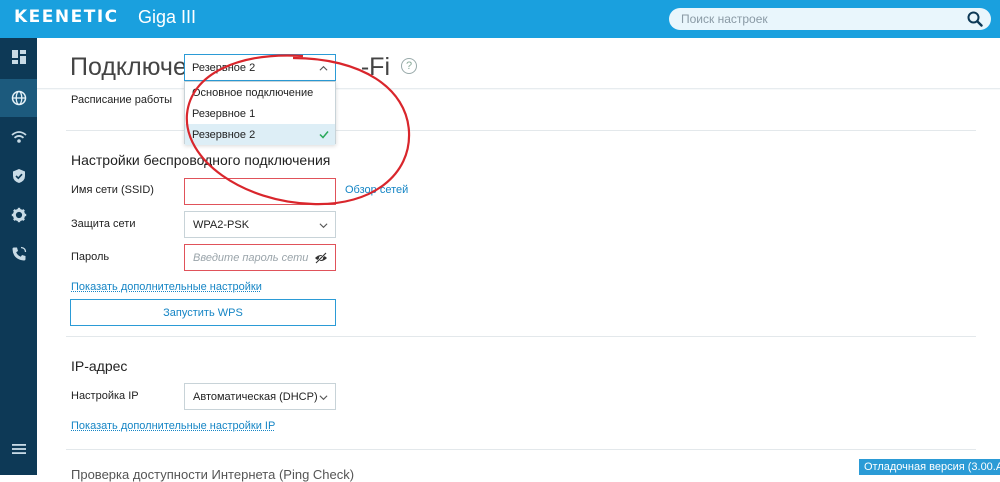 The width and height of the screenshot is (1000, 482). What do you see at coordinates (830, 19) in the screenshot?
I see `search-input` at bounding box center [830, 19].